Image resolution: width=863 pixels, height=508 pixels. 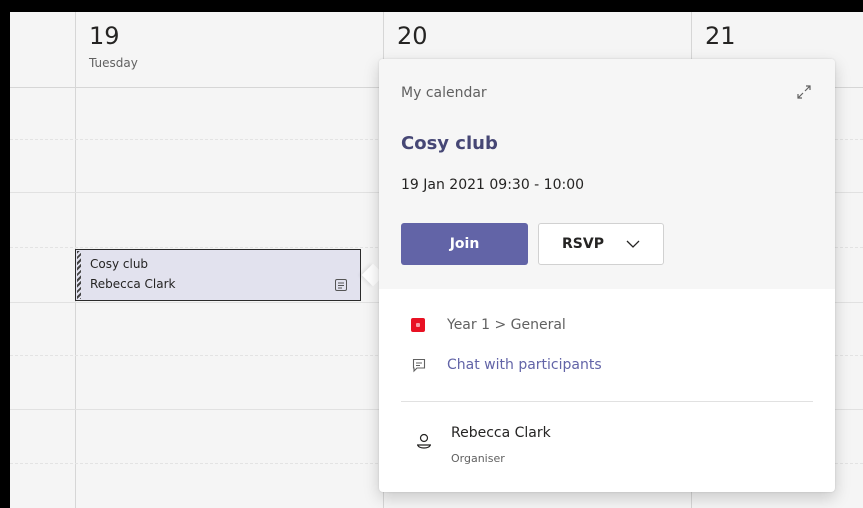 I want to click on tentative-stripe, so click(x=79, y=275).